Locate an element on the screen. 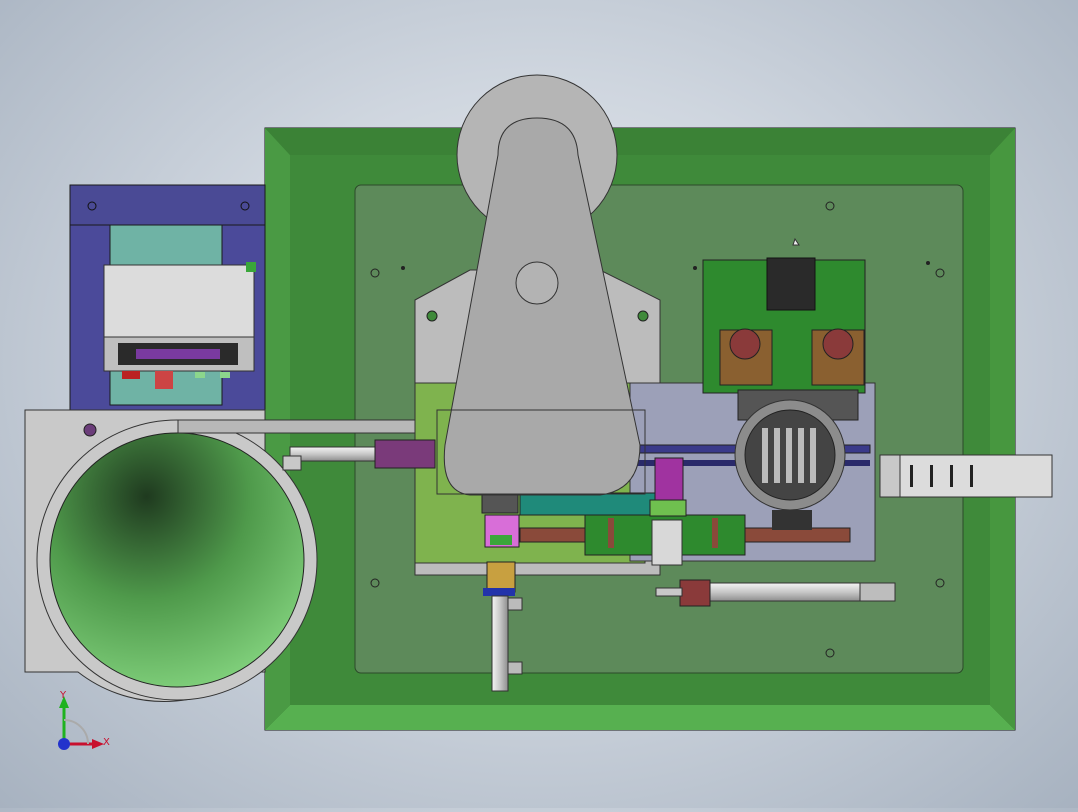  y-axis-label: Y is located at coordinates (63, 695).